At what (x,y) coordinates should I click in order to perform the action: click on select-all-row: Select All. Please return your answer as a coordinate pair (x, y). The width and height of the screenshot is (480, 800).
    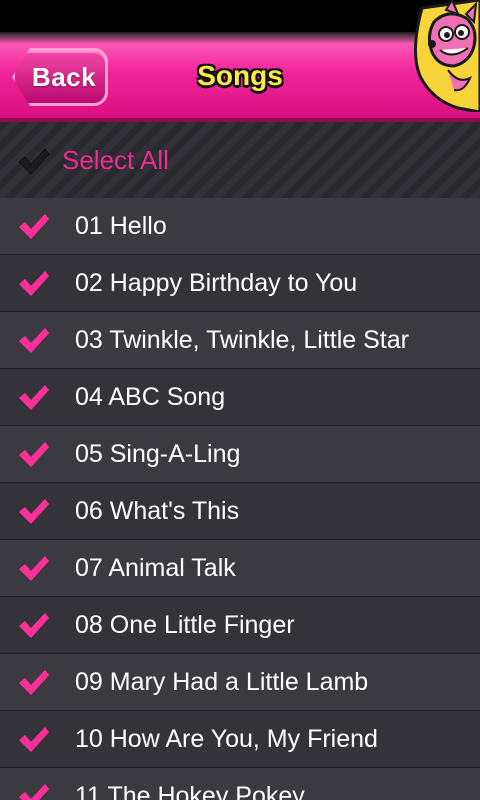
    Looking at the image, I should click on (240, 160).